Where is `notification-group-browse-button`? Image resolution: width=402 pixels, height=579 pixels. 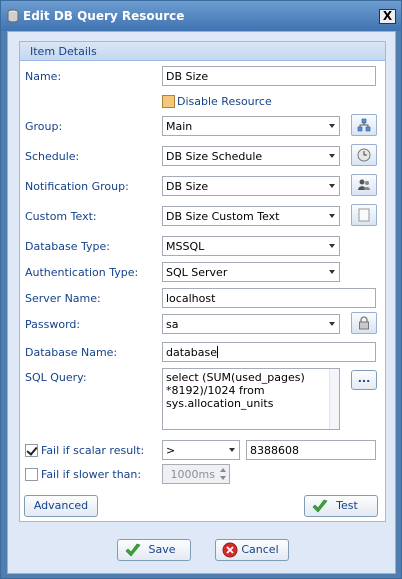 notification-group-browse-button is located at coordinates (364, 185).